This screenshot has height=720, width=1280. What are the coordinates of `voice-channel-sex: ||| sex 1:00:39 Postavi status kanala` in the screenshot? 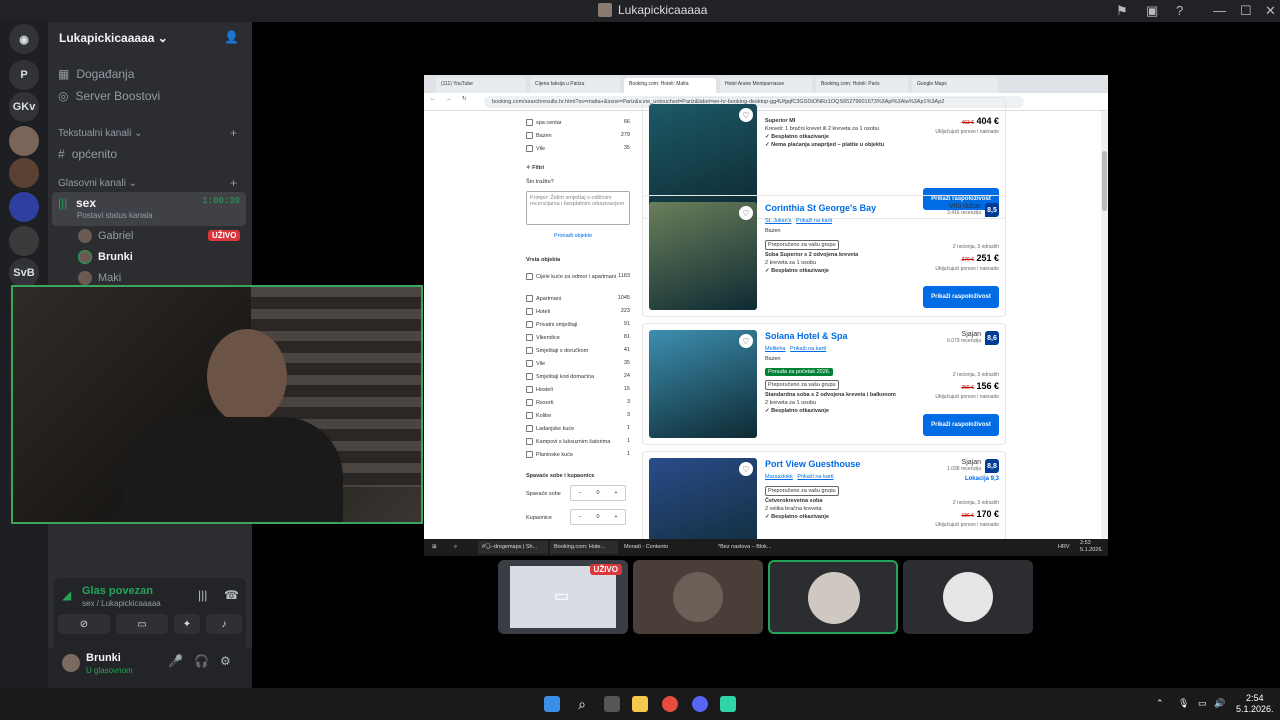 It's located at (149, 209).